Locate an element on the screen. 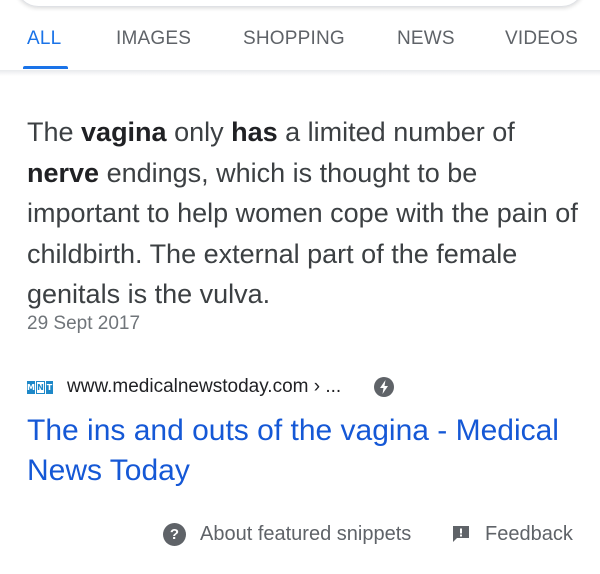 The height and width of the screenshot is (574, 600). favicon-letter: T is located at coordinates (49, 387).